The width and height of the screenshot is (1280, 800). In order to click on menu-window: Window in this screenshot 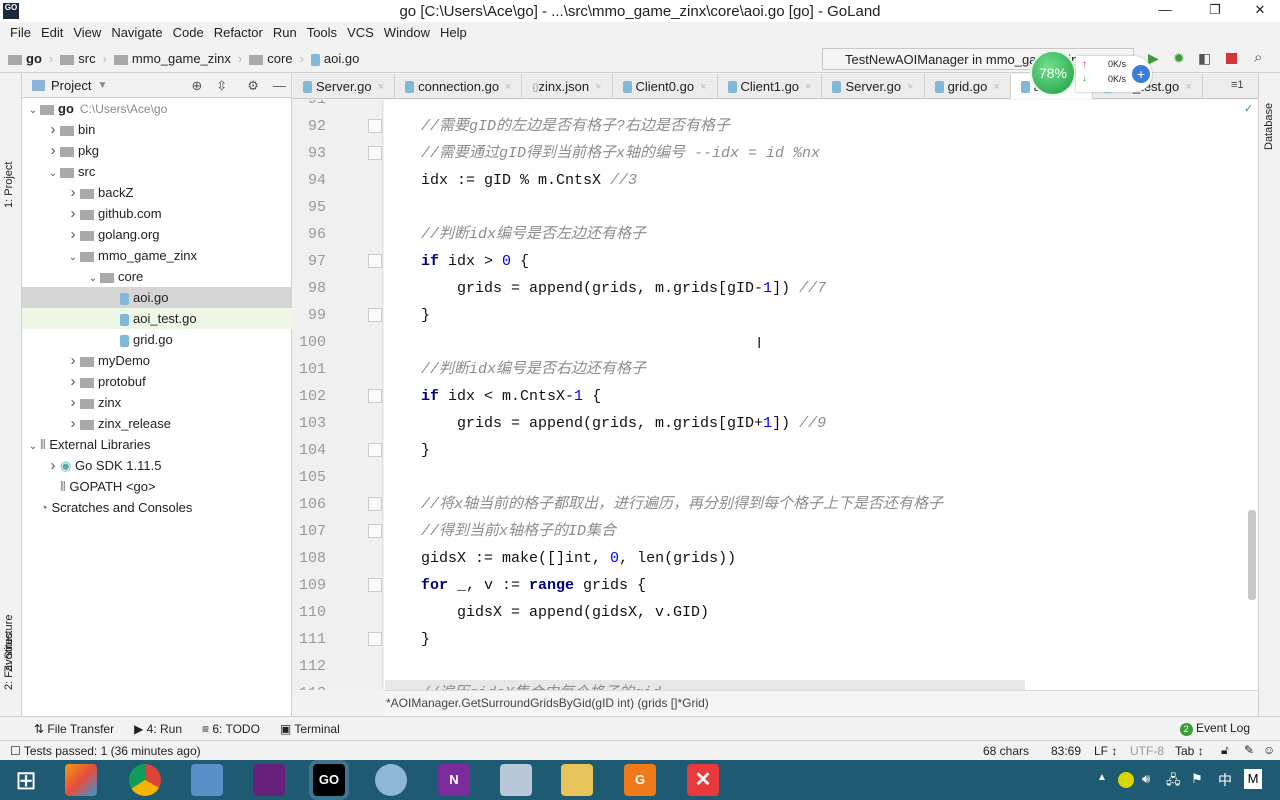, I will do `click(407, 33)`.